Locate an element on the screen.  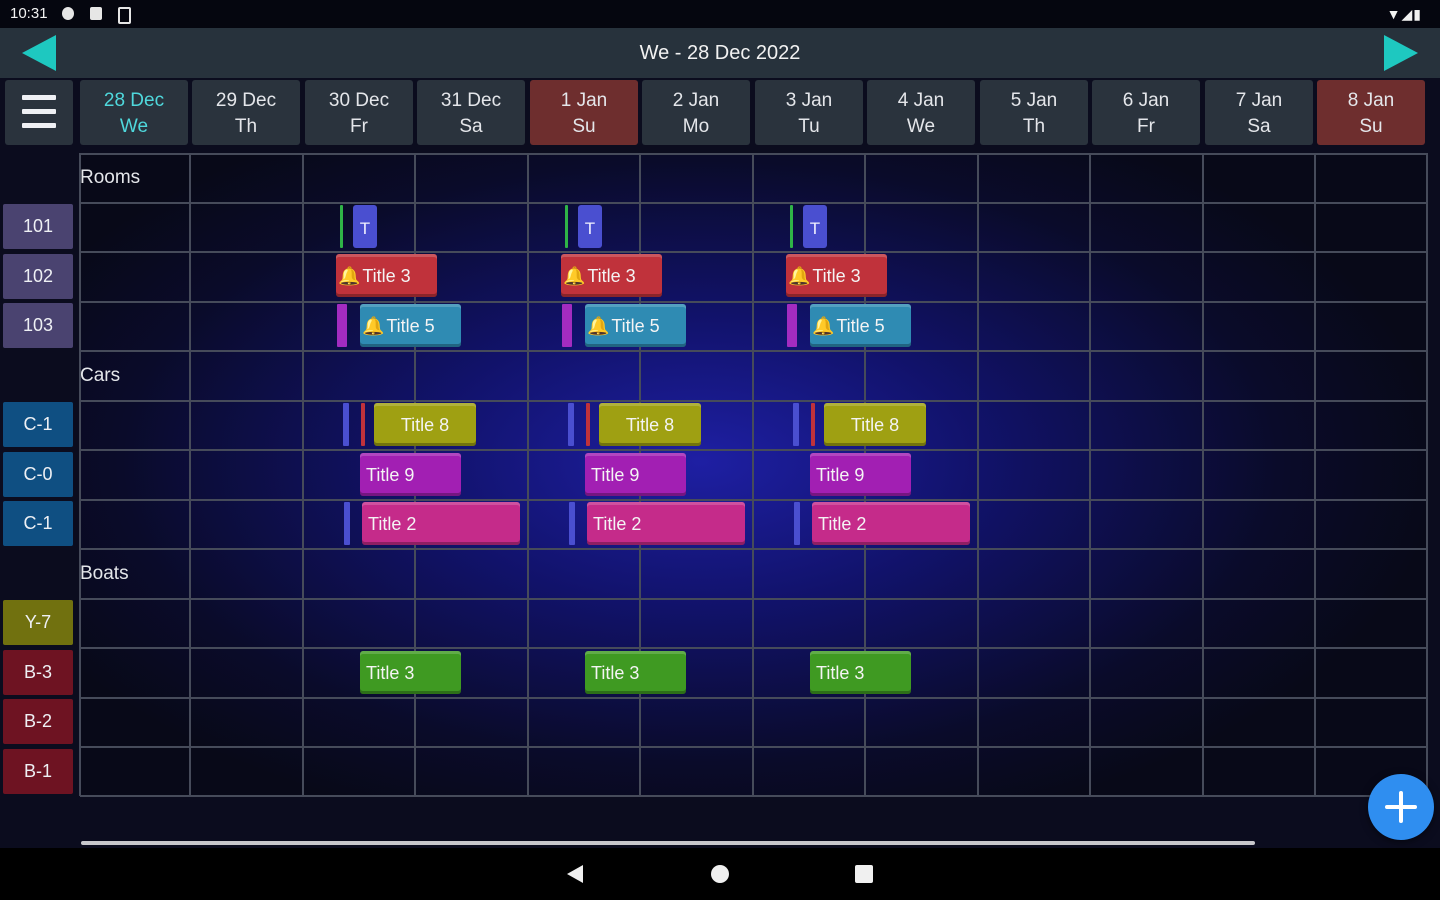
signal-icon: ◢ is located at coordinates (1407, 14).